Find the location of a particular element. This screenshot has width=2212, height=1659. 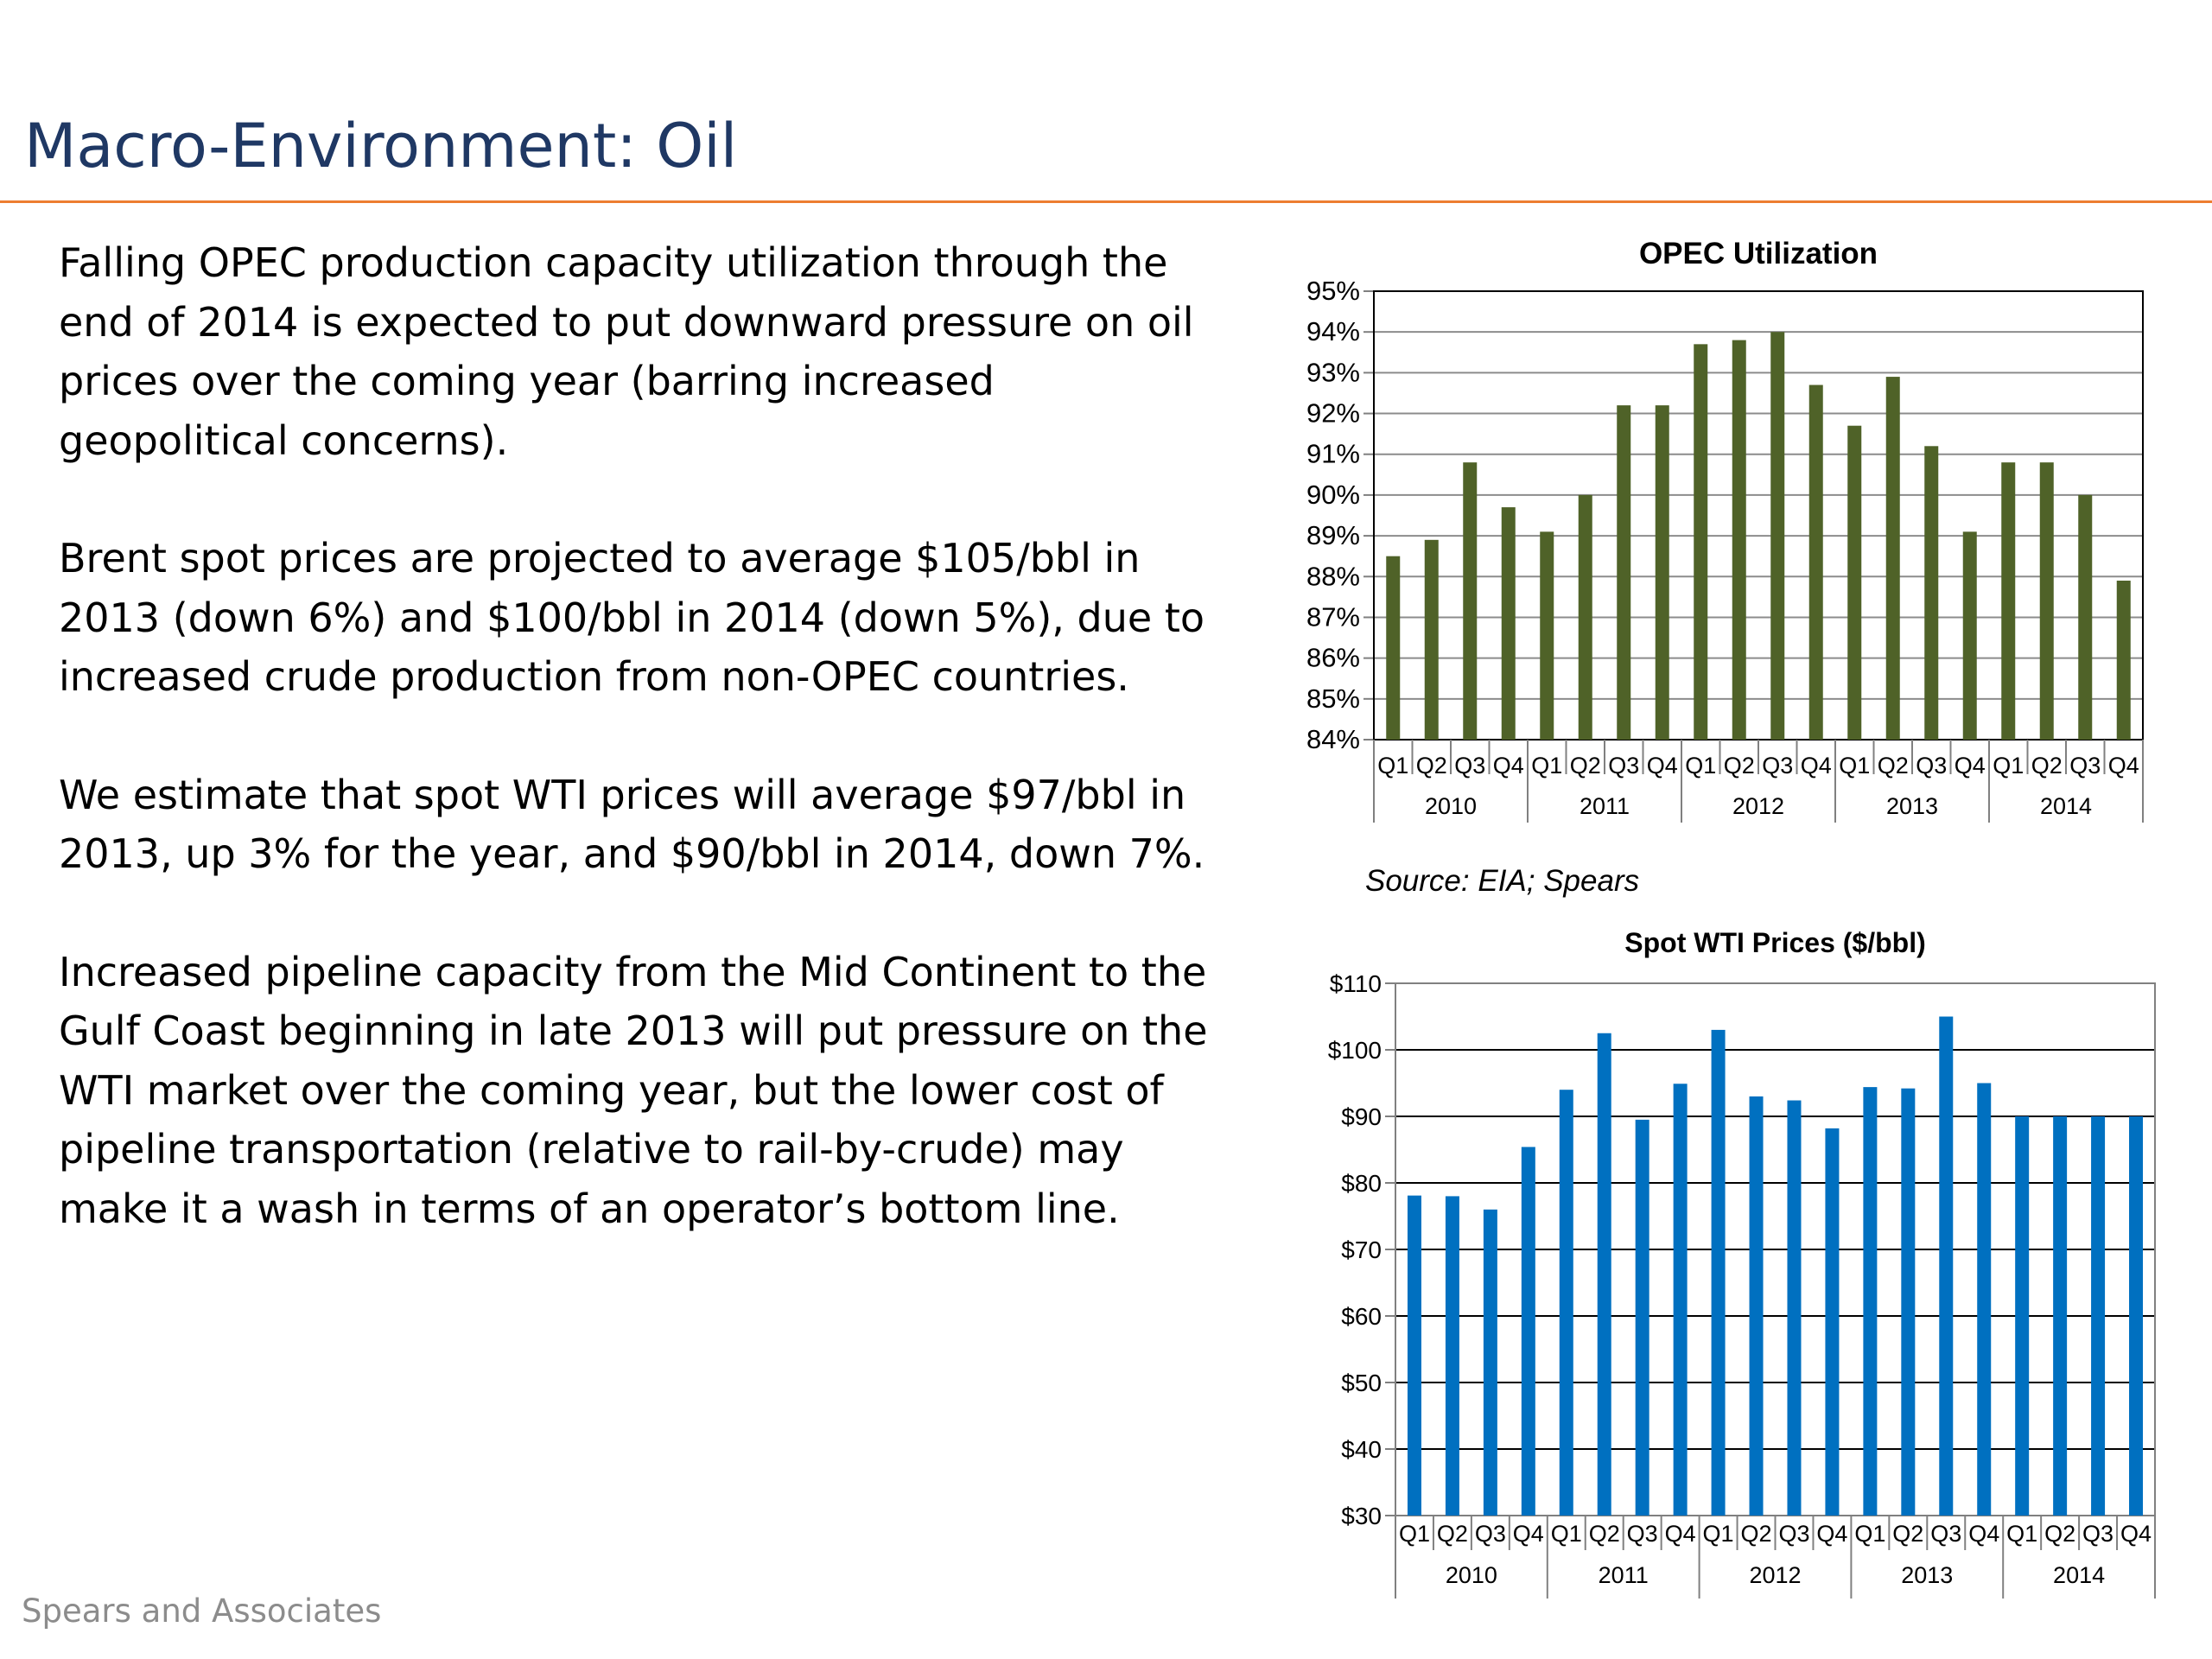

y-tick-label: 86% is located at coordinates (1333, 658).